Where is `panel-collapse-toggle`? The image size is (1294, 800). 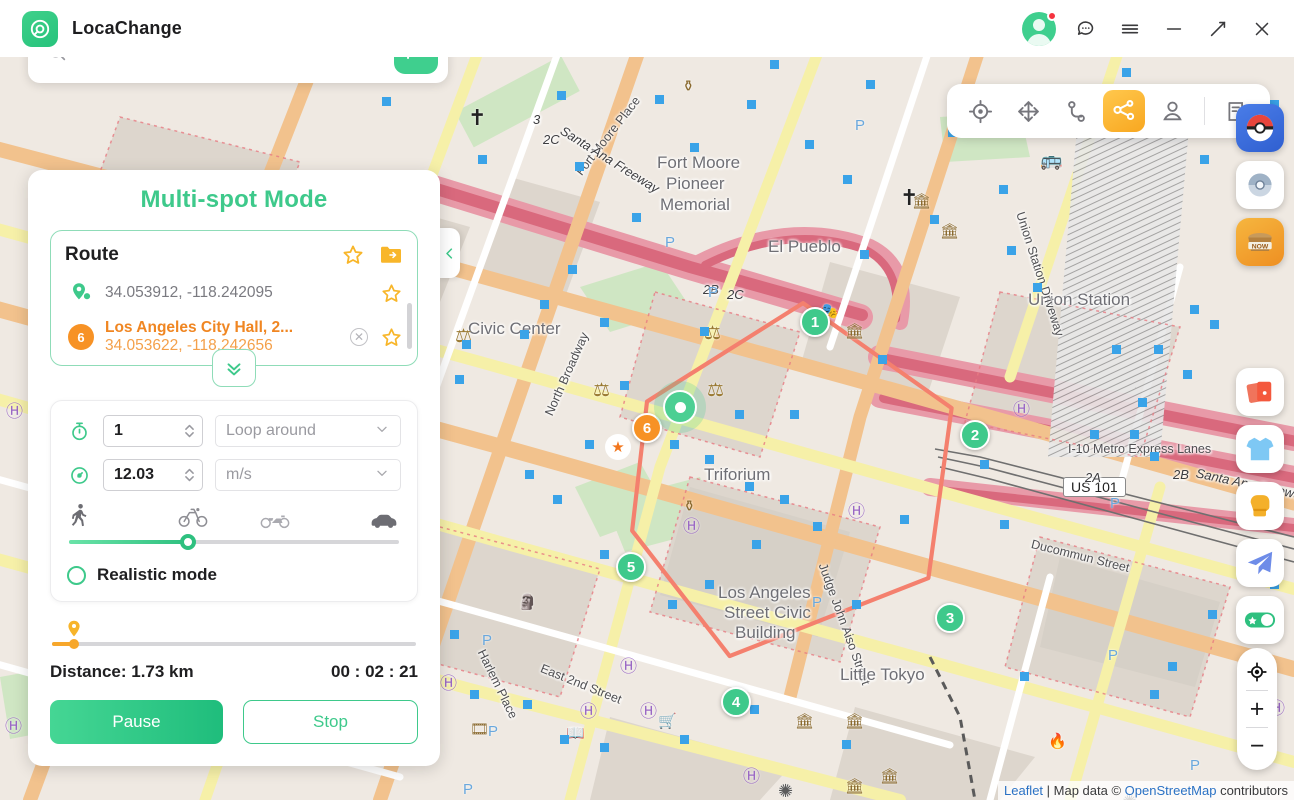
panel-collapse-toggle is located at coordinates (449, 253).